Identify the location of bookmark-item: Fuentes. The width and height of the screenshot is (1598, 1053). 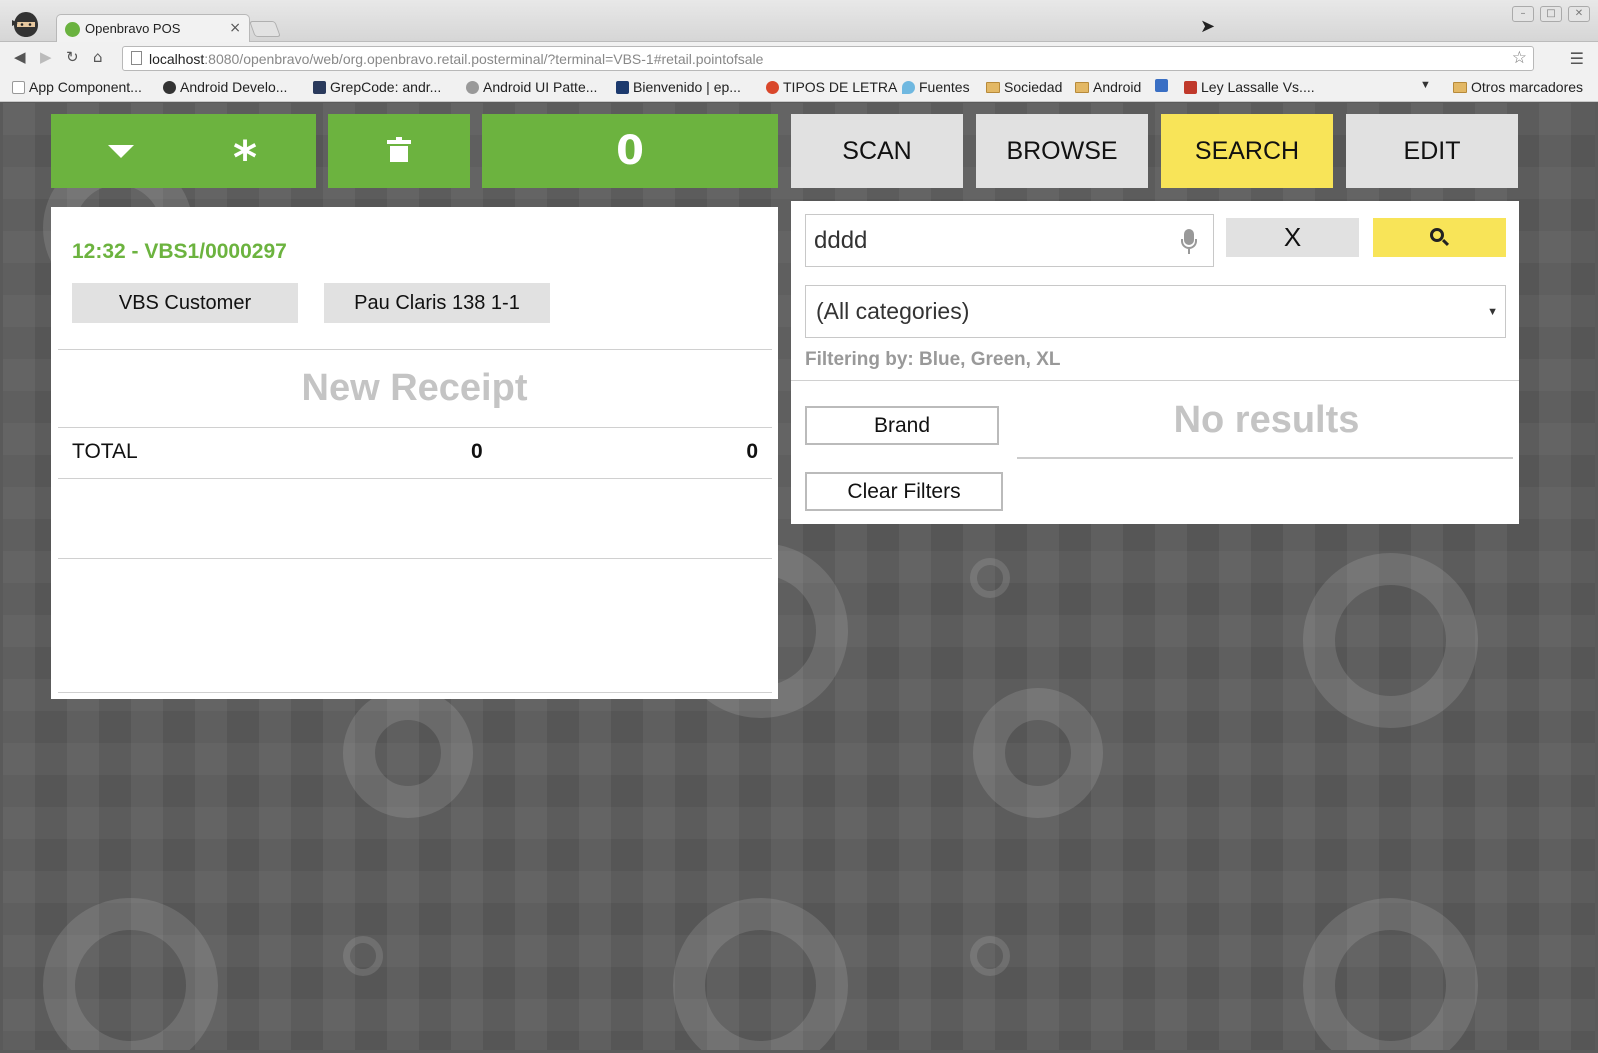
(936, 87).